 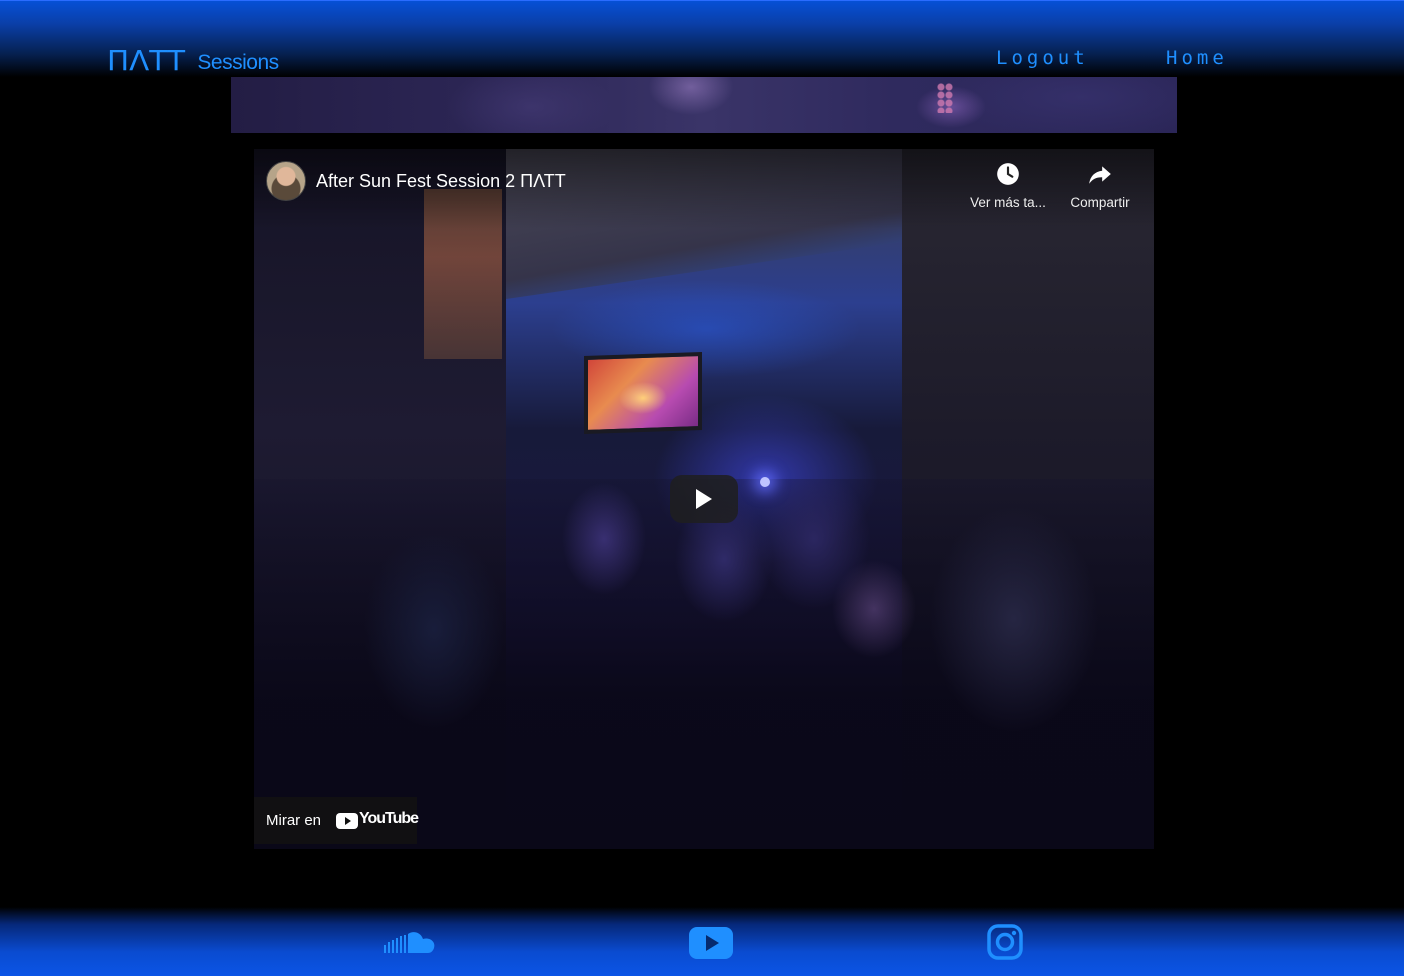 I want to click on share-button: Compartir, so click(x=1100, y=185).